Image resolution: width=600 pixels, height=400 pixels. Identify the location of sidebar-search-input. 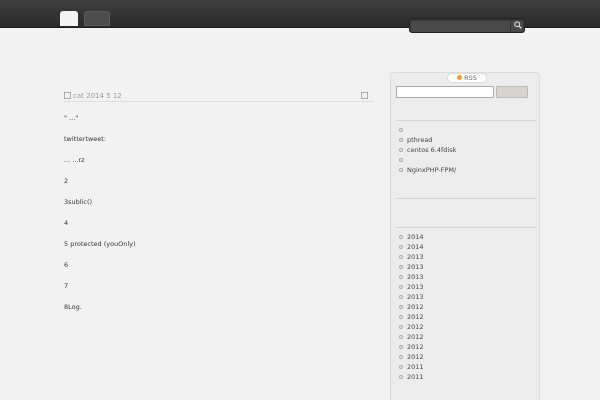
(445, 92).